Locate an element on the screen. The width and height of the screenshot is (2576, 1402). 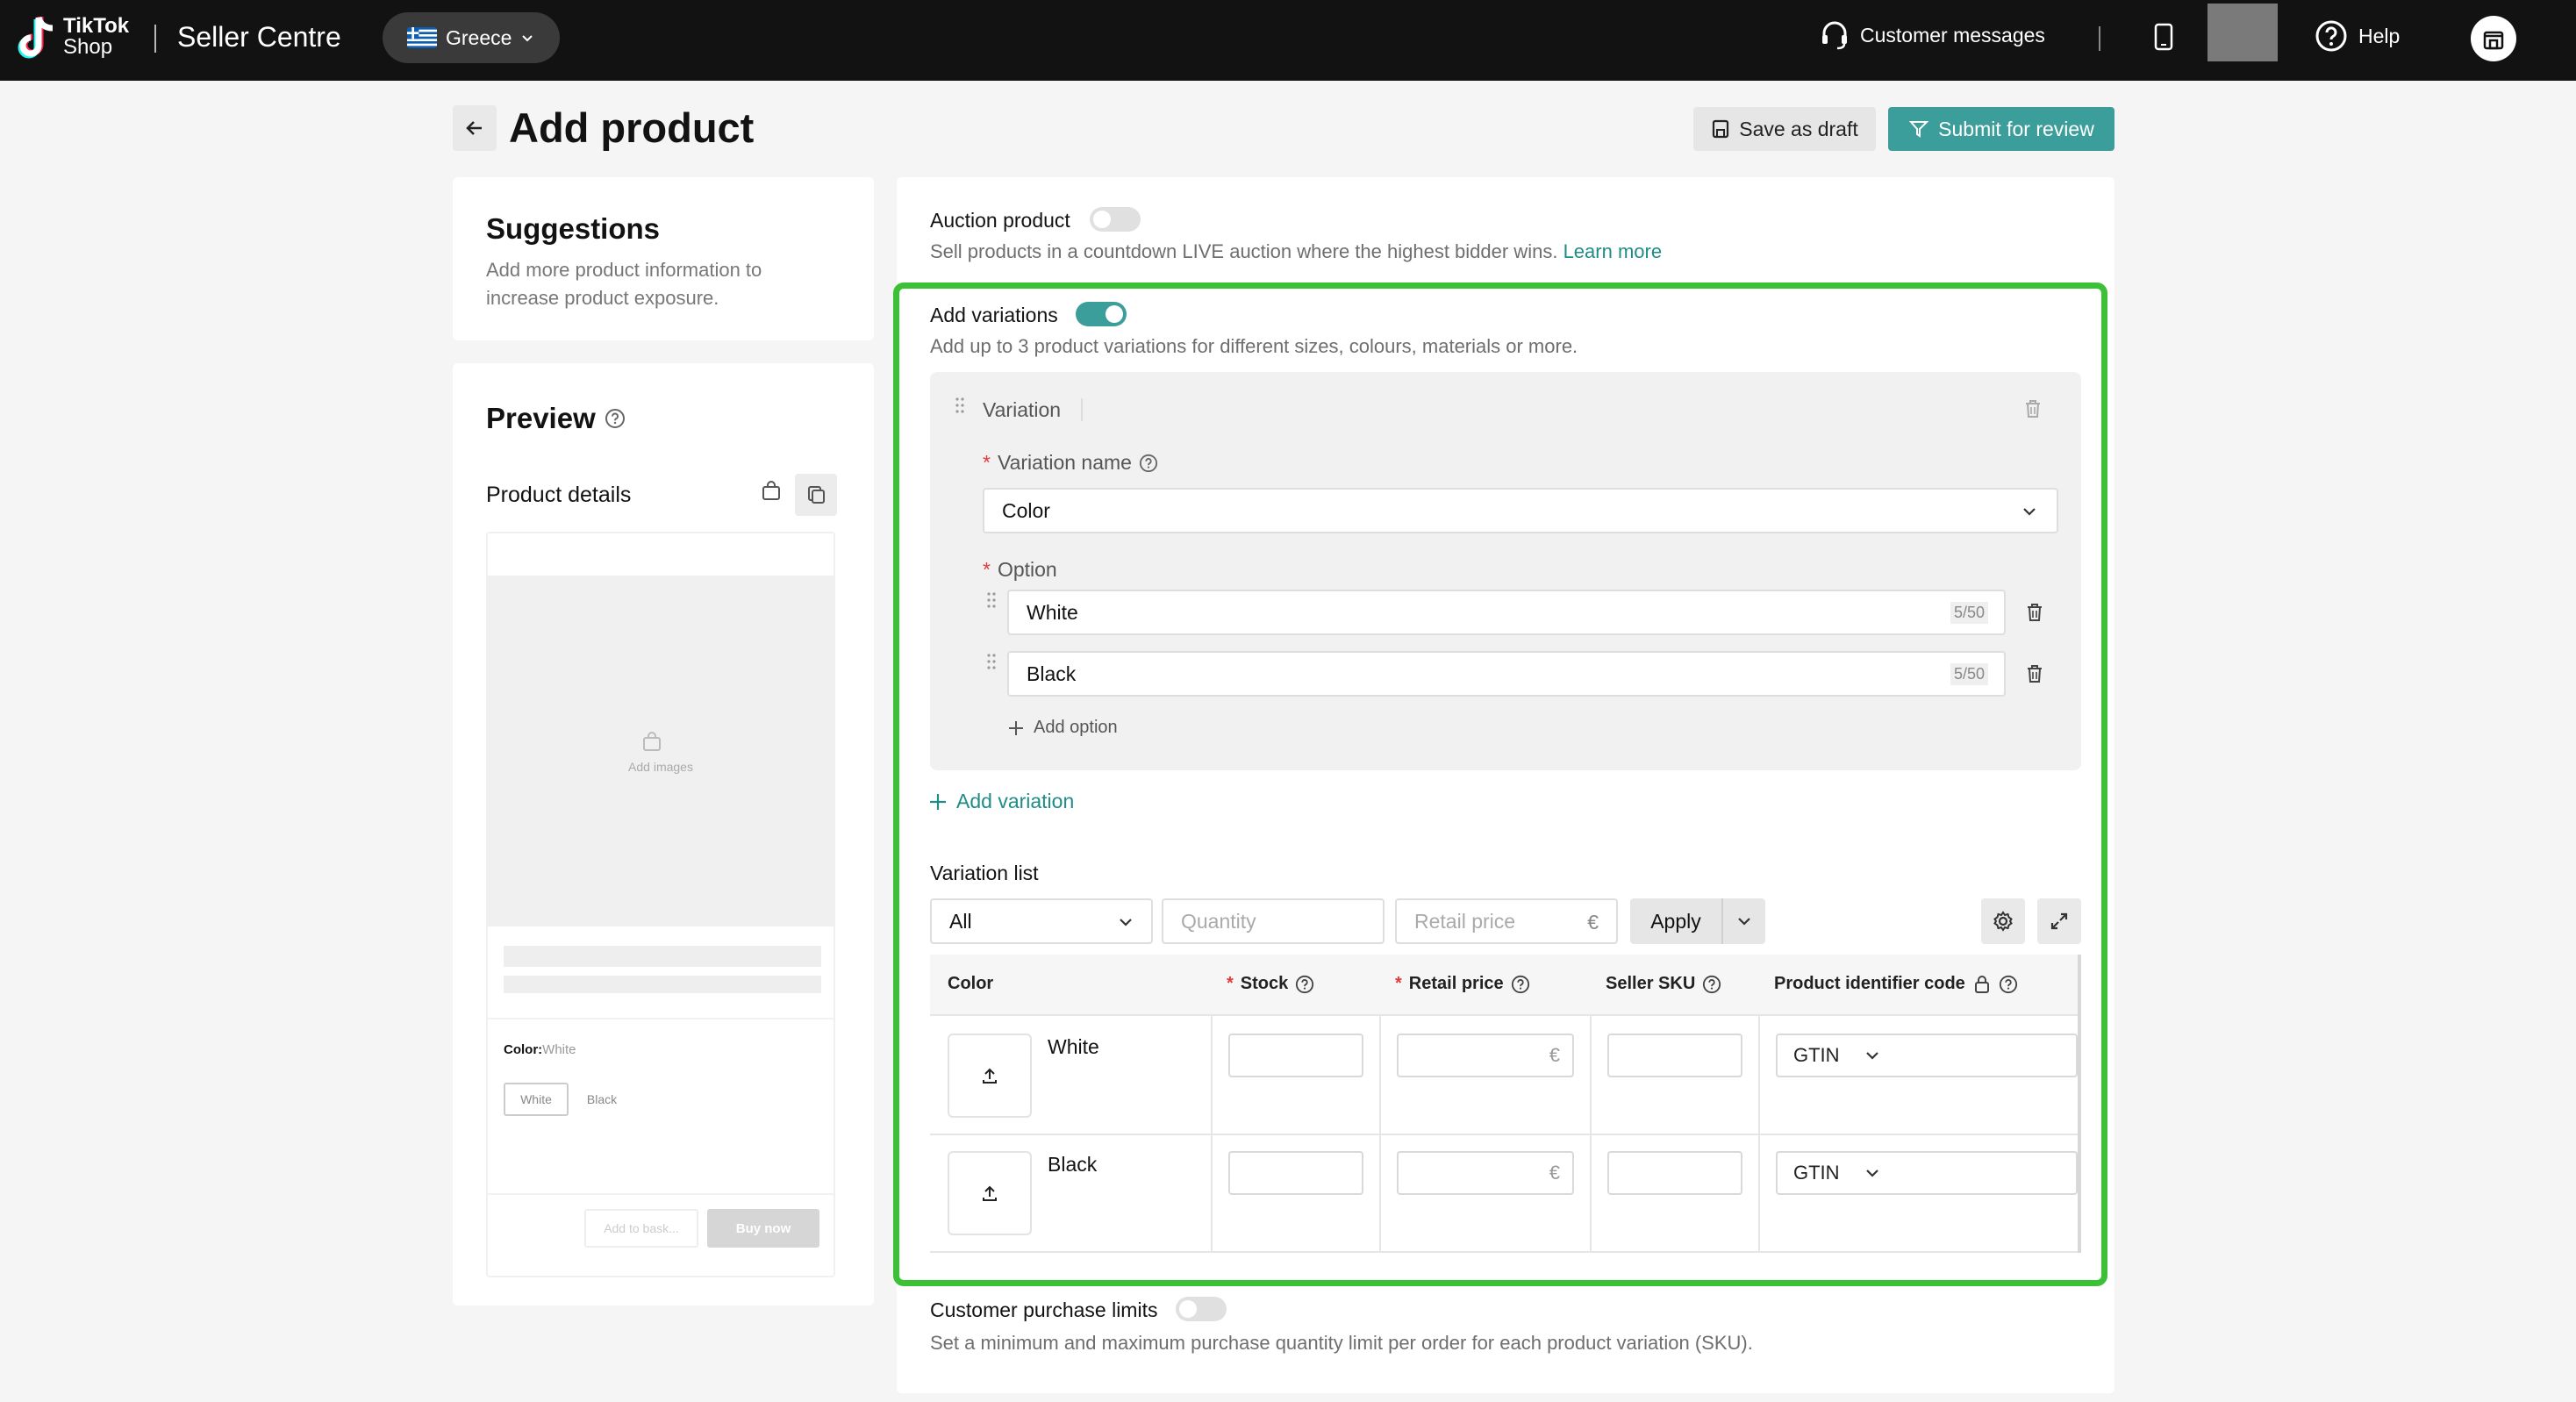
column-header-stock: * Stock is located at coordinates (1270, 984).